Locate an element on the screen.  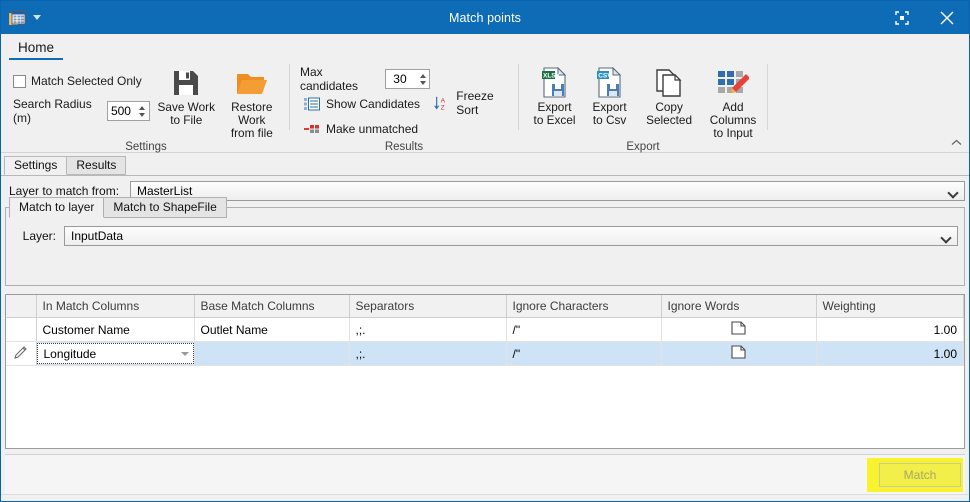
tab-match-to-shapefile: Match to ShapeFile is located at coordinates (165, 207).